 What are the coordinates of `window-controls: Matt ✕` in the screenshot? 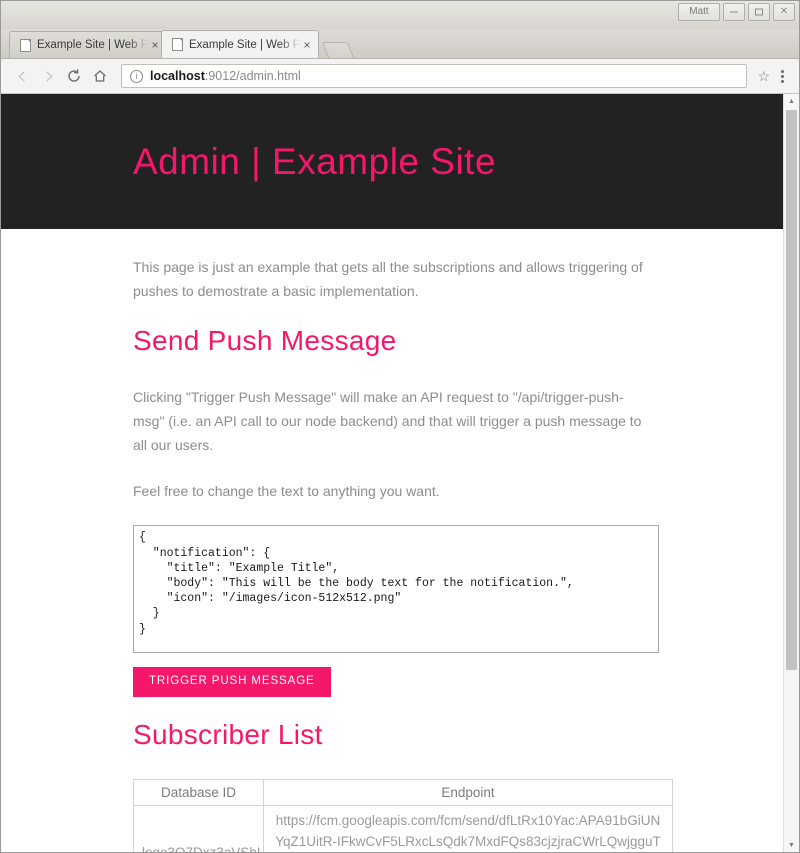 It's located at (736, 12).